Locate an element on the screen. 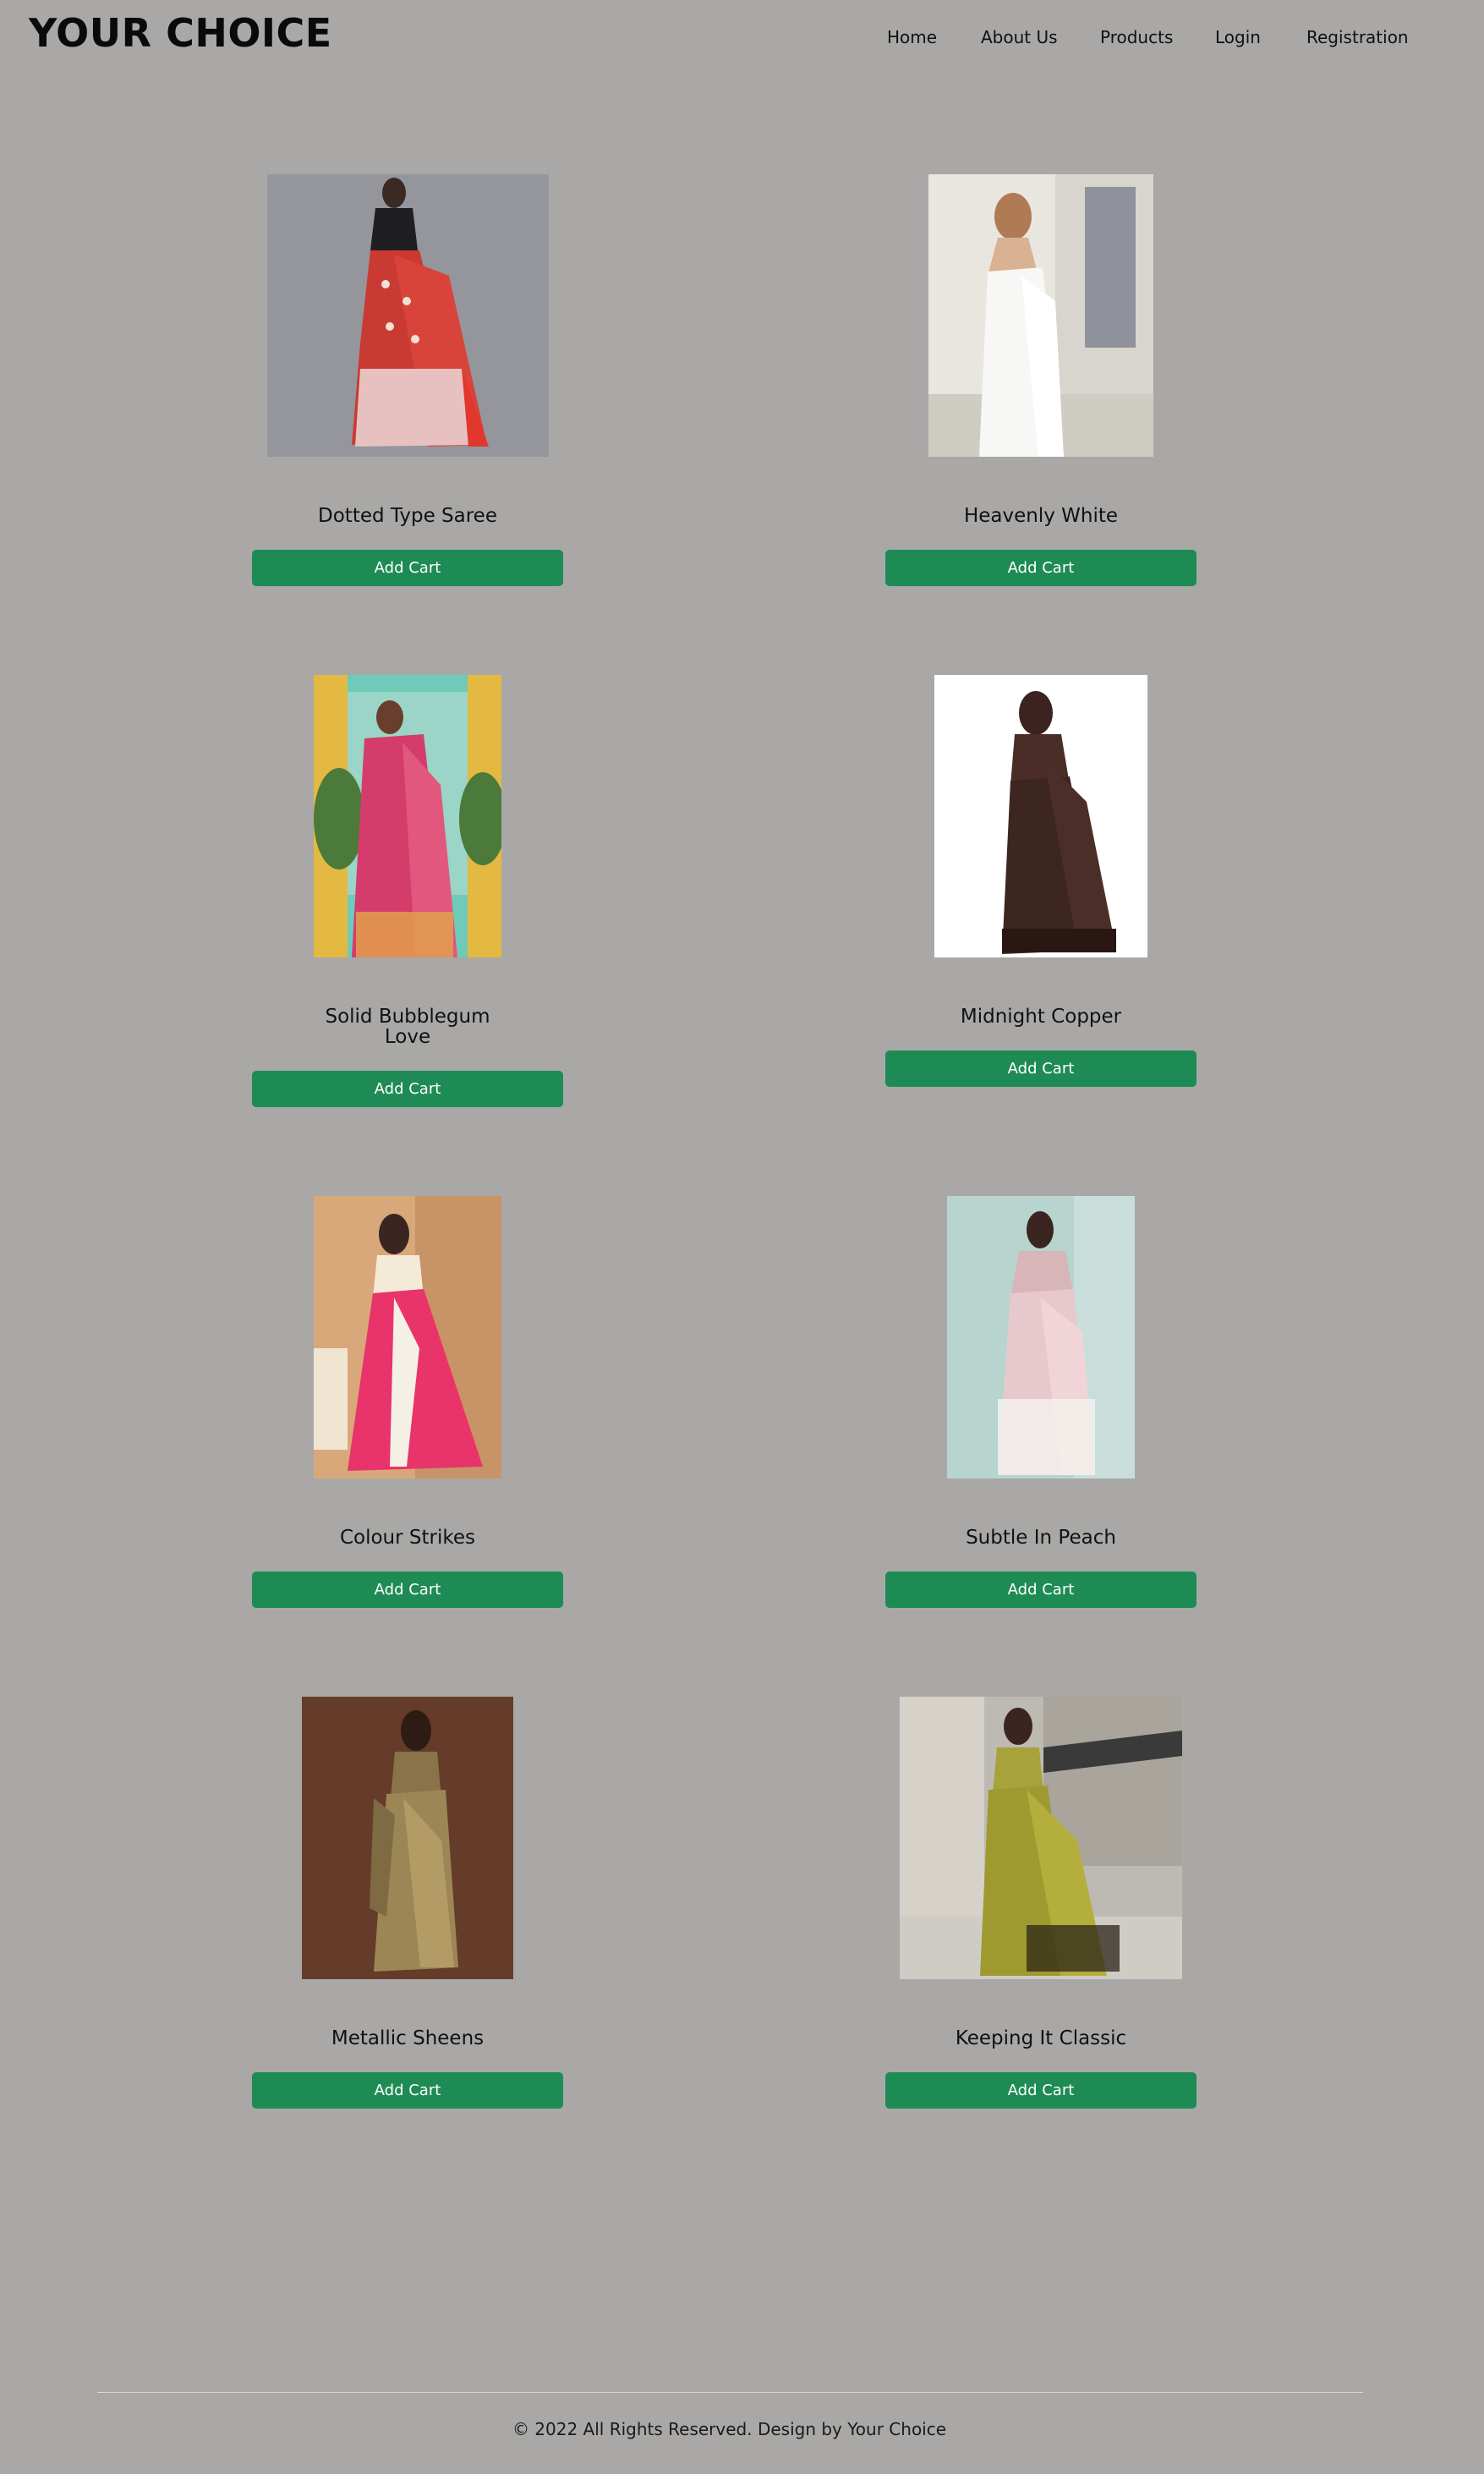 This screenshot has height=2474, width=1484. product-card: Metallic Sheens Add Cart is located at coordinates (407, 1904).